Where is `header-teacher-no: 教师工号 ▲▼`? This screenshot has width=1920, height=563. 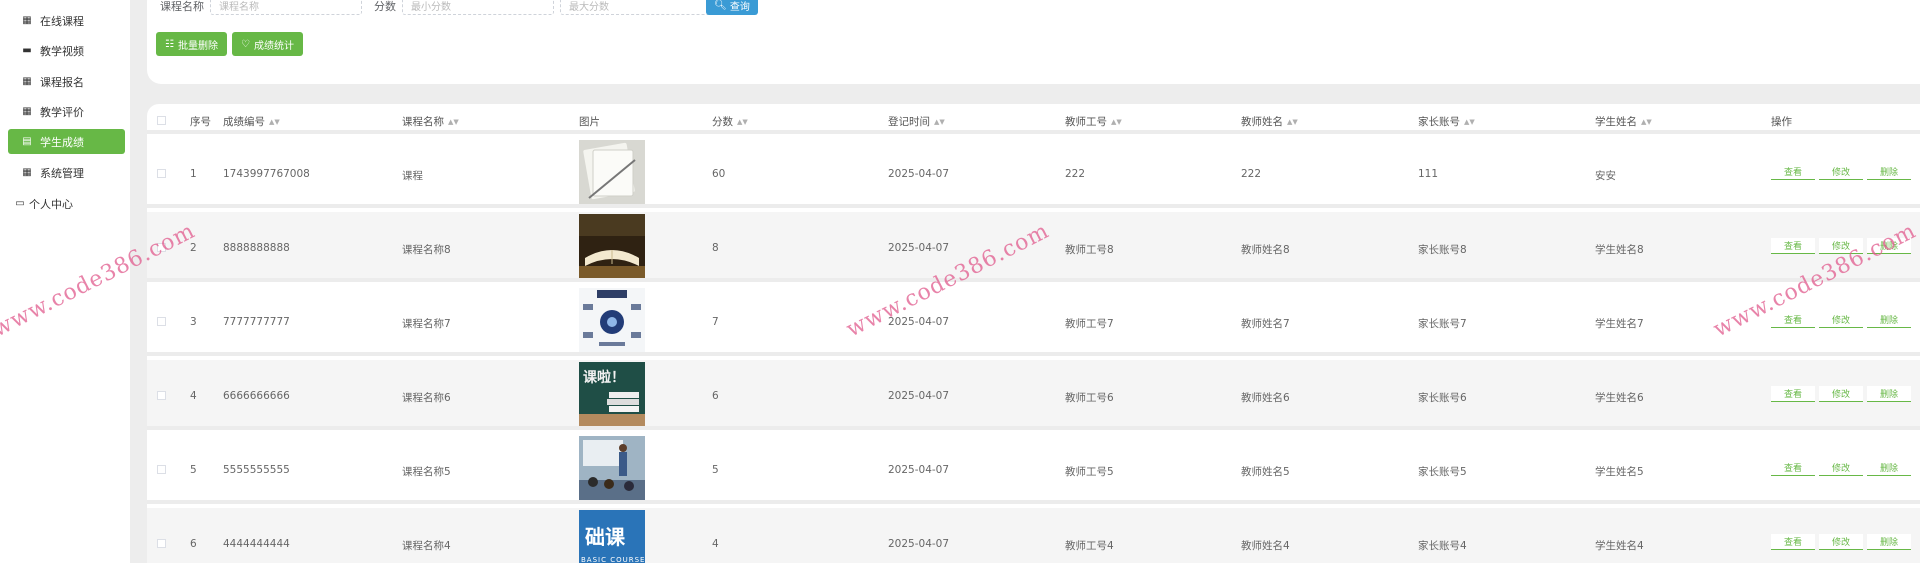 header-teacher-no: 教师工号 ▲▼ is located at coordinates (1093, 121).